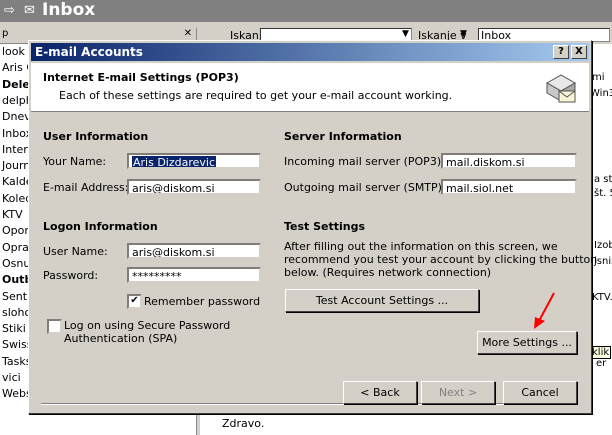  Describe the element at coordinates (365, 187) in the screenshot. I see `outgoing-label: Outgoing mail server (SMTP):` at that location.